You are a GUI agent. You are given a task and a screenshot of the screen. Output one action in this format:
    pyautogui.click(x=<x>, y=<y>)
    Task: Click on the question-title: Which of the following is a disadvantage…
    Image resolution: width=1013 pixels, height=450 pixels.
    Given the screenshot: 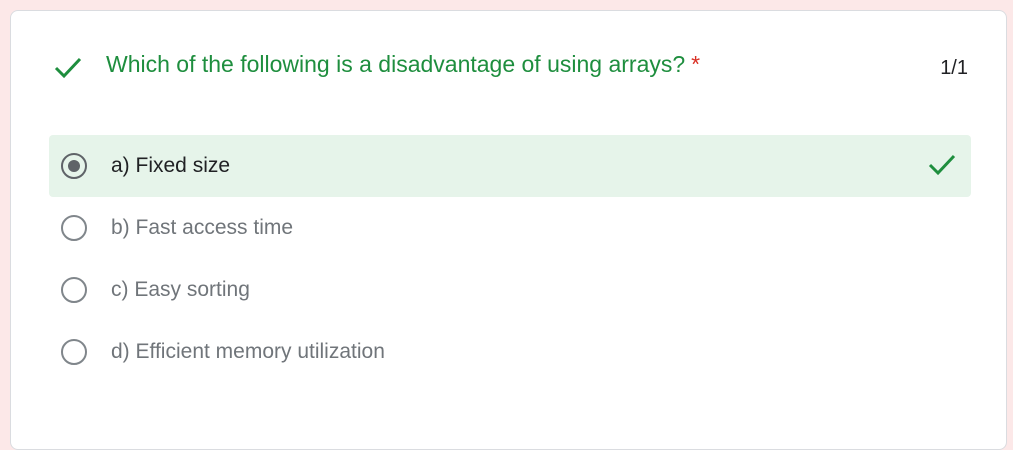 What is the action you would take?
    pyautogui.click(x=403, y=64)
    